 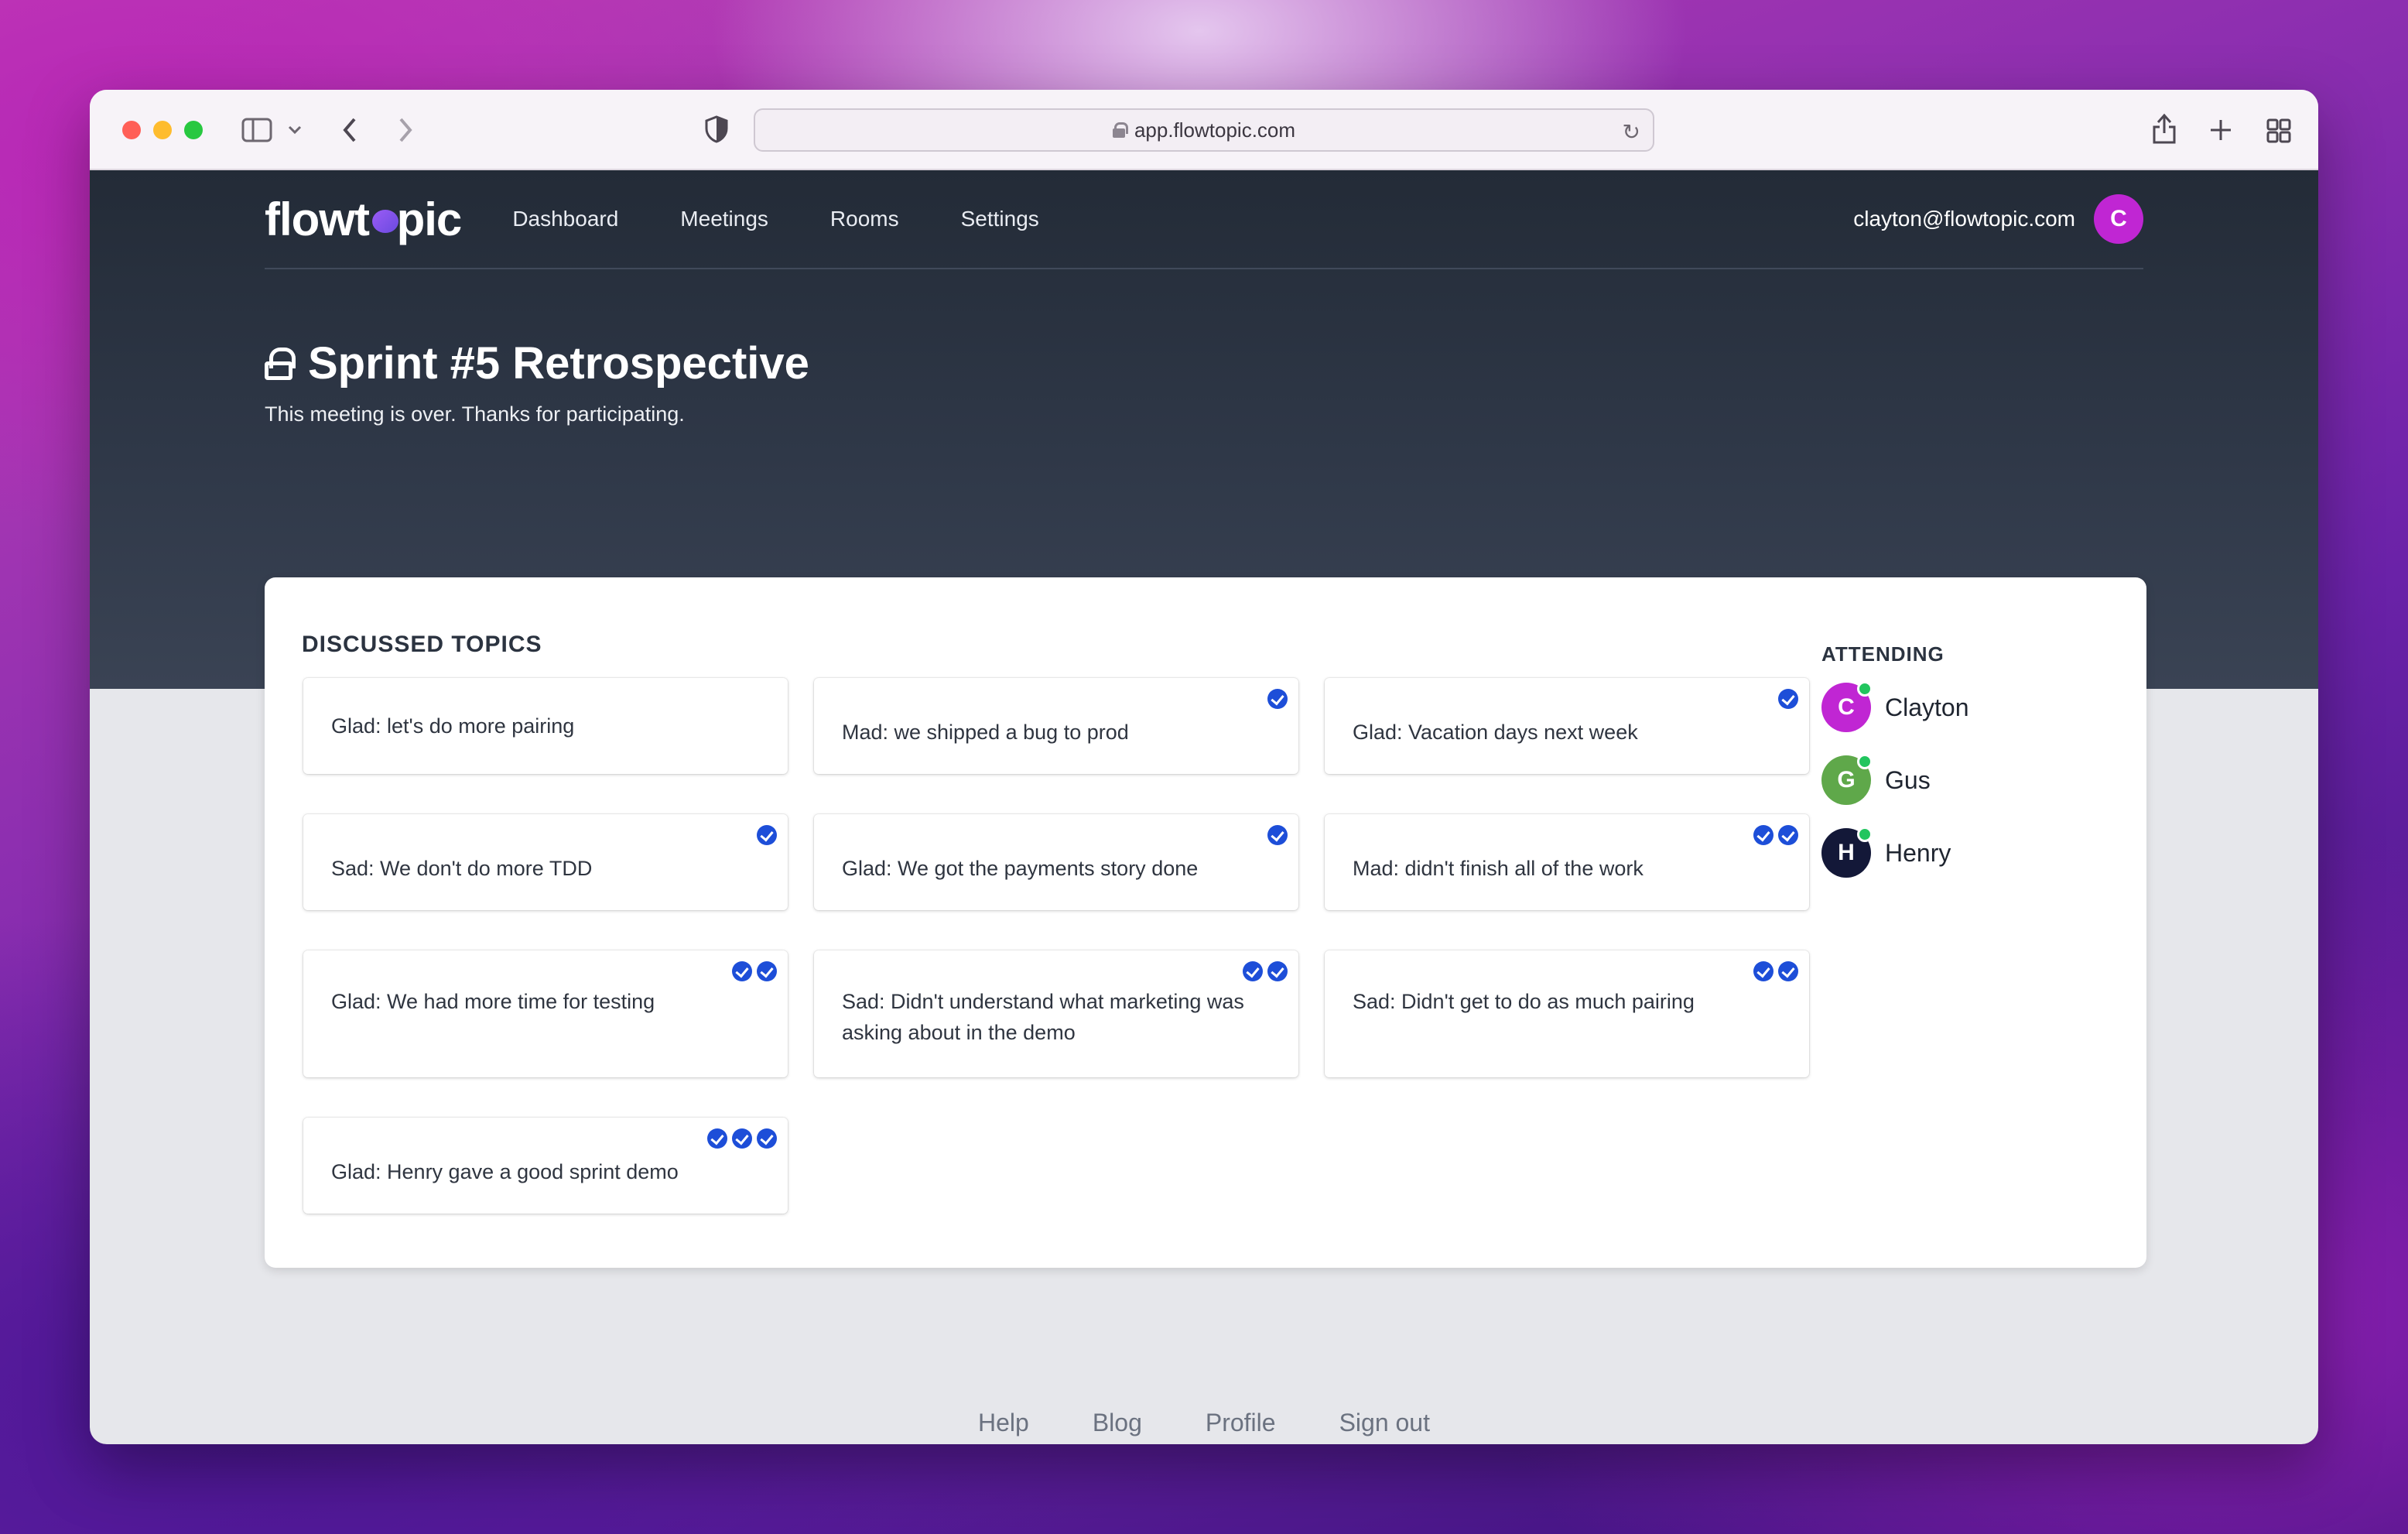 What do you see at coordinates (1215, 130) in the screenshot?
I see `url-text: app.flowtopic.com` at bounding box center [1215, 130].